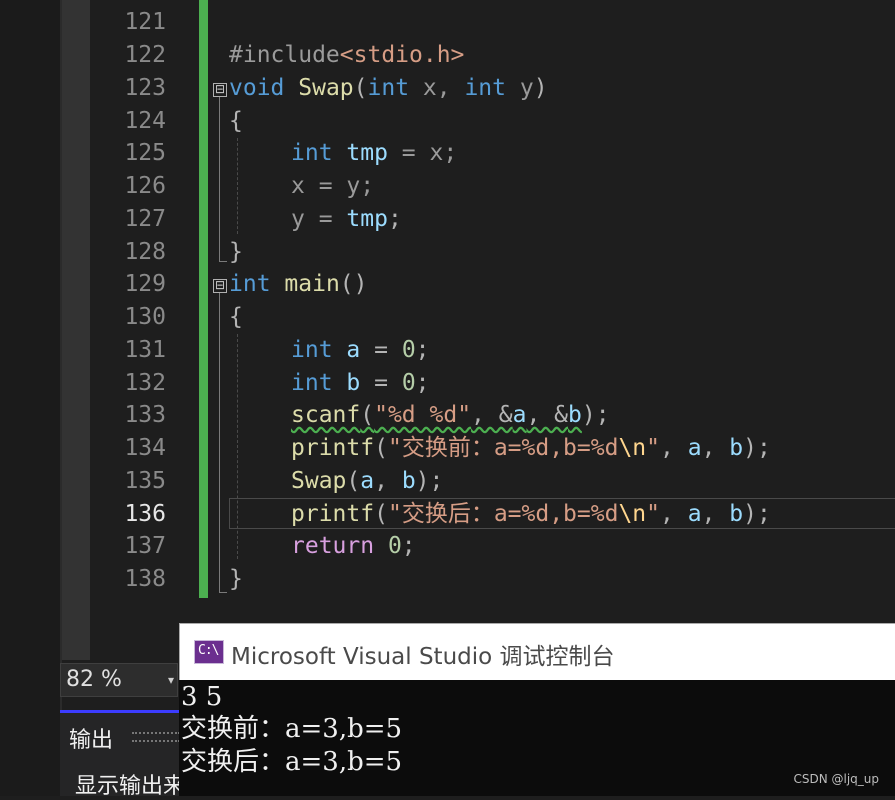 The width and height of the screenshot is (895, 800). I want to click on code-line-122: #include<stdio.h>, so click(347, 55).